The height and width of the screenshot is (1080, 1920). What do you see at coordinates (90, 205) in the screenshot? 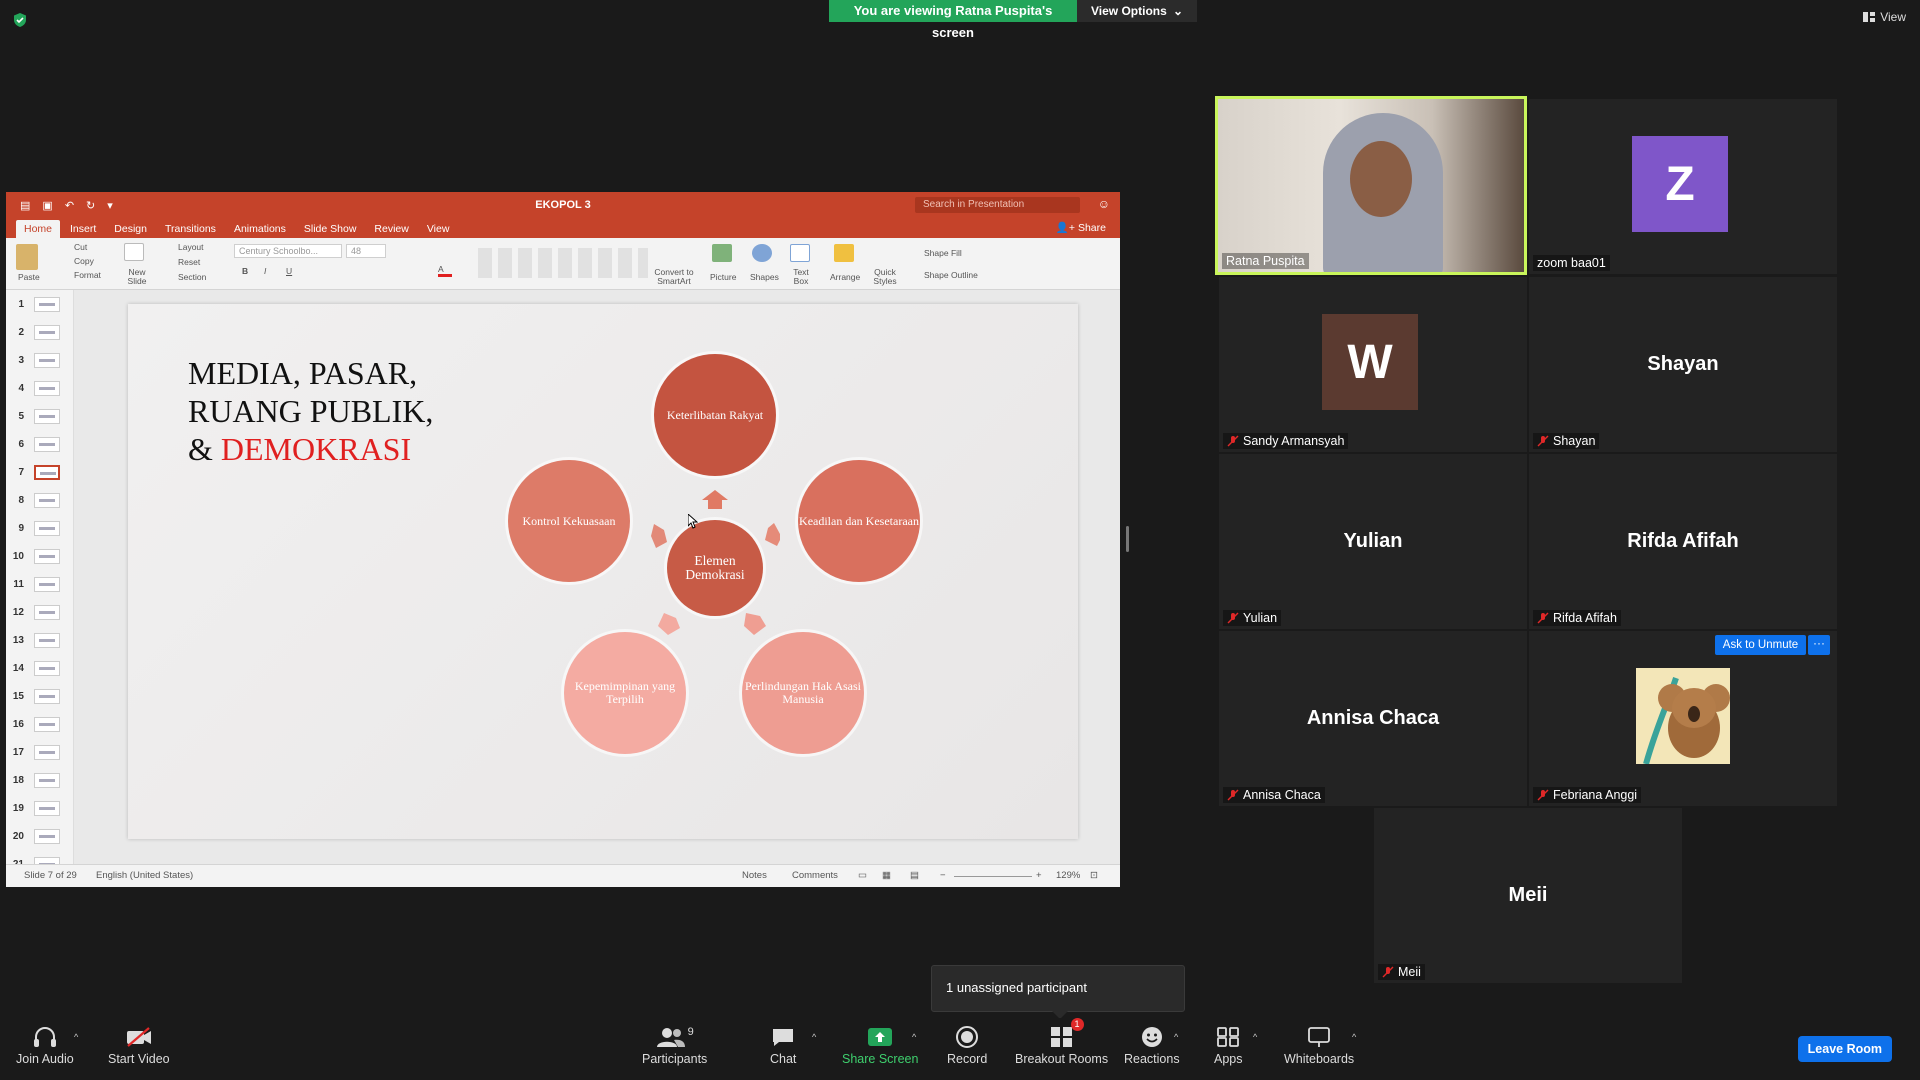
I see `redo-icon: ↻` at bounding box center [90, 205].